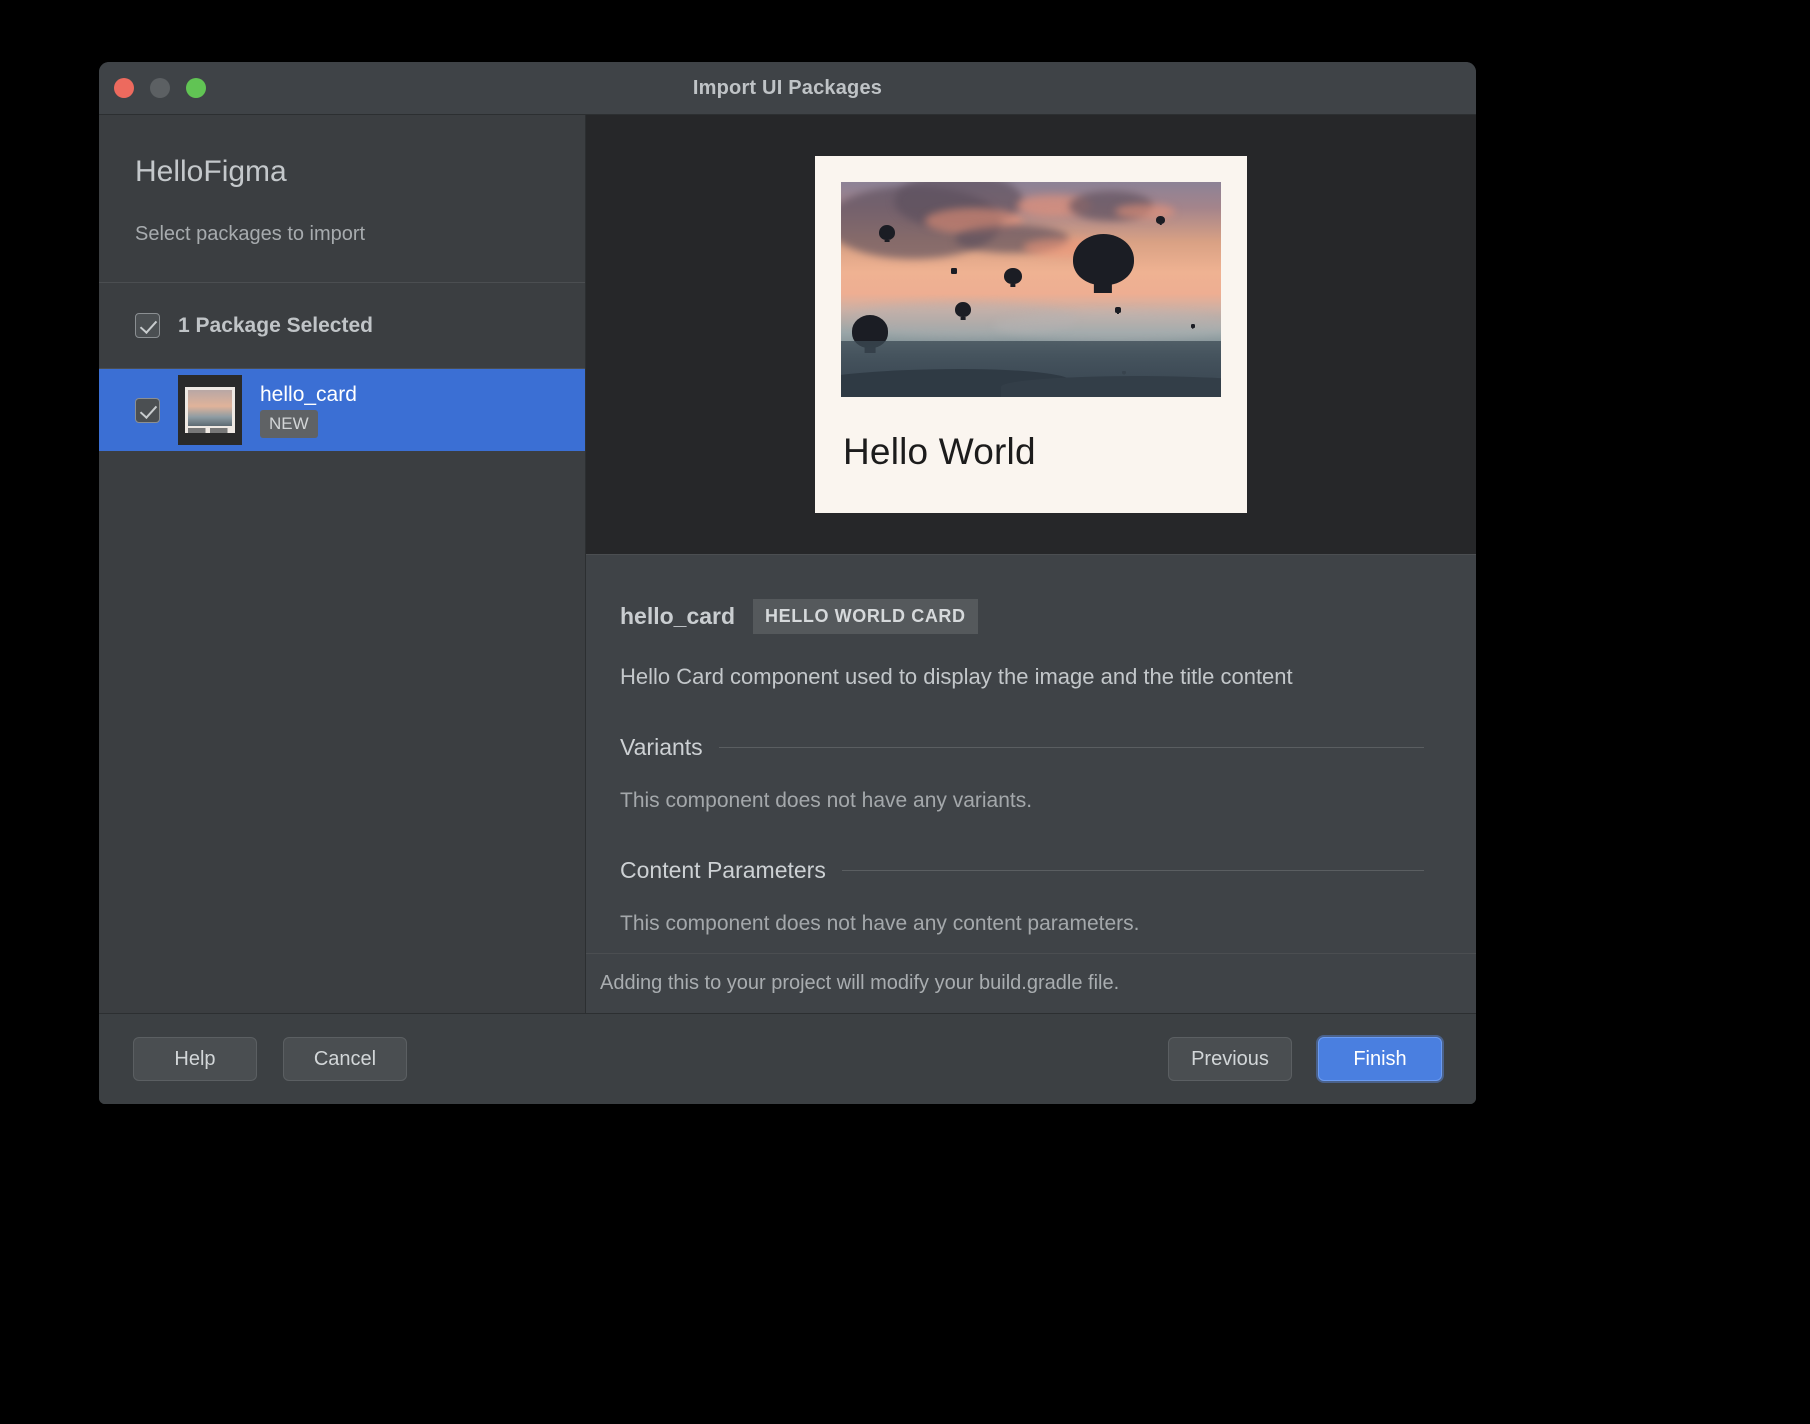  I want to click on close-window-icon, so click(124, 88).